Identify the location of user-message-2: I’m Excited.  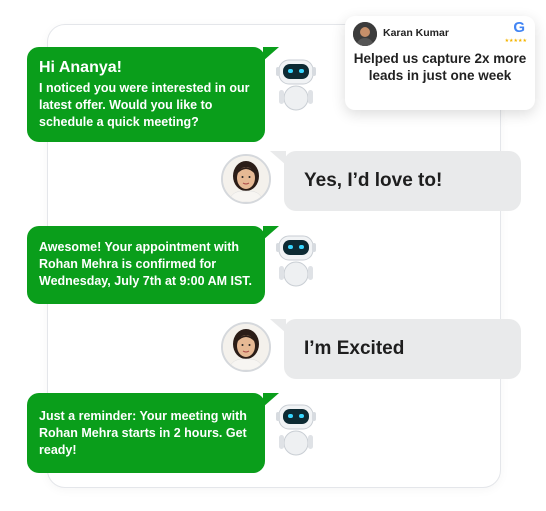
(395, 349).